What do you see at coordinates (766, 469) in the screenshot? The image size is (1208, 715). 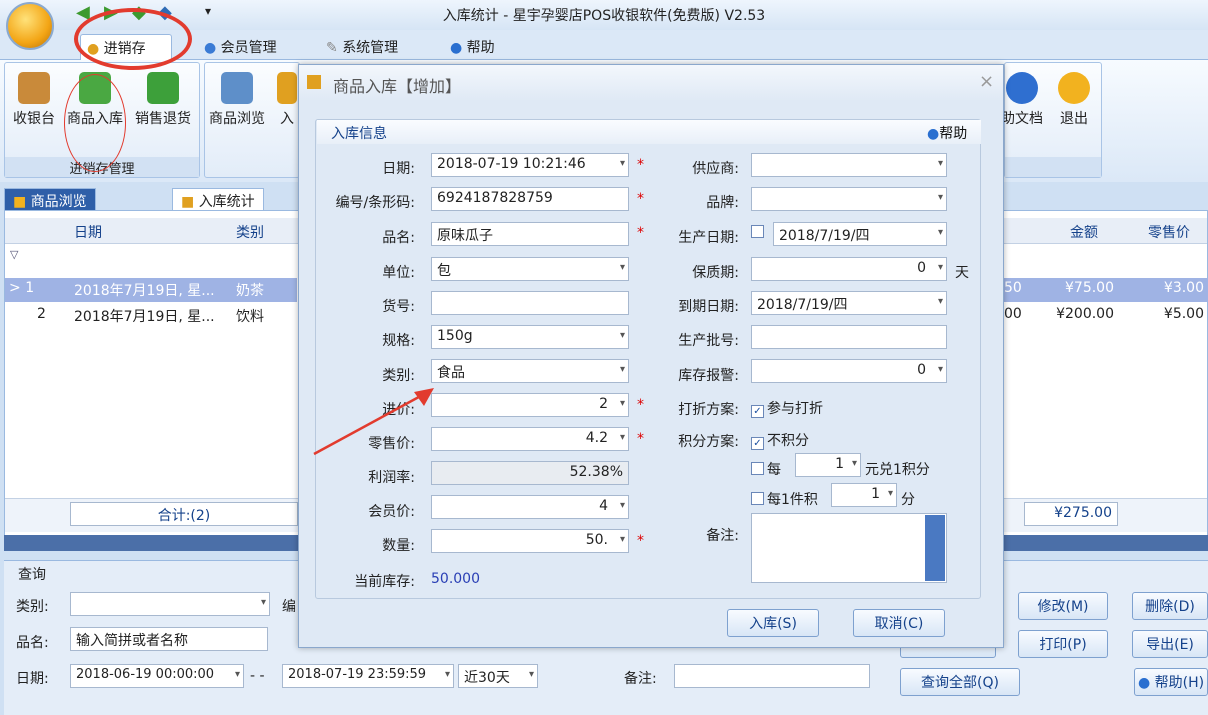 I see `points-per-yuan-checkbox: 每` at bounding box center [766, 469].